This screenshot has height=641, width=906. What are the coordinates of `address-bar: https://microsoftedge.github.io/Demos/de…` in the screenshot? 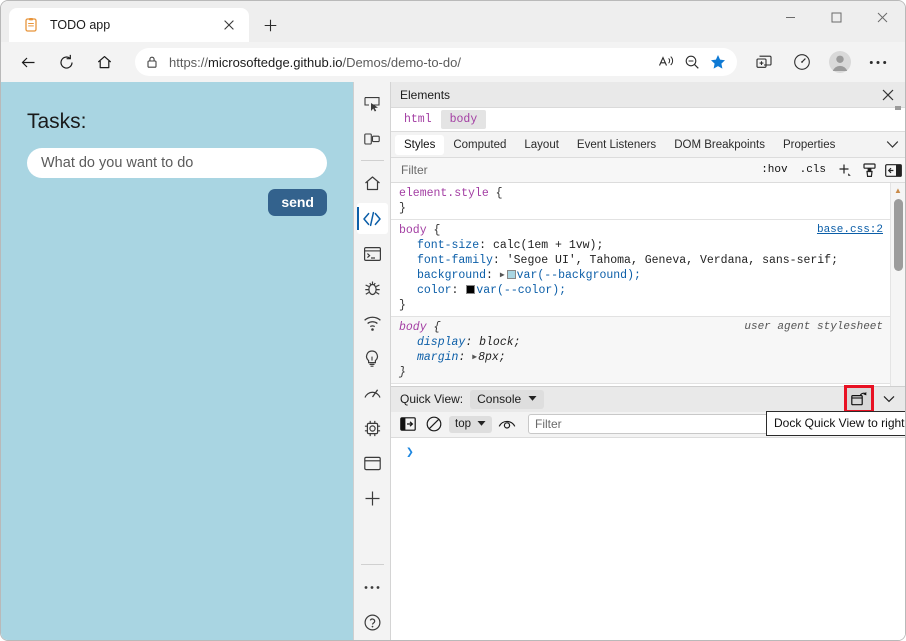 It's located at (436, 62).